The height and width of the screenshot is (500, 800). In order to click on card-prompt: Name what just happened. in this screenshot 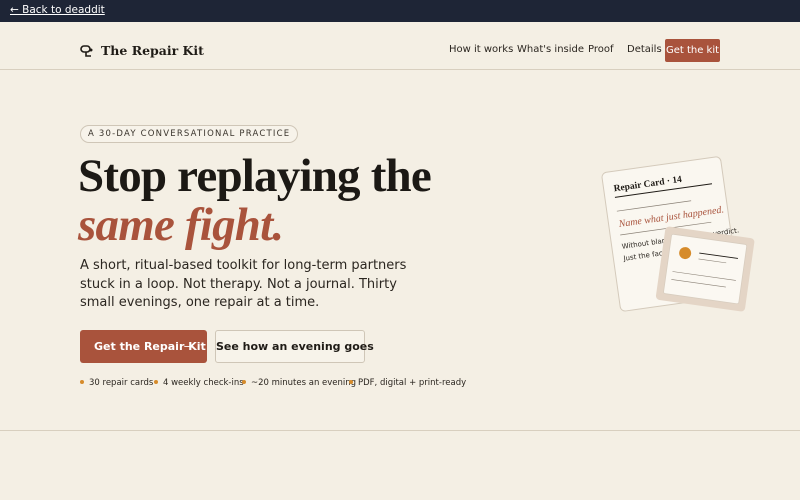, I will do `click(671, 217)`.